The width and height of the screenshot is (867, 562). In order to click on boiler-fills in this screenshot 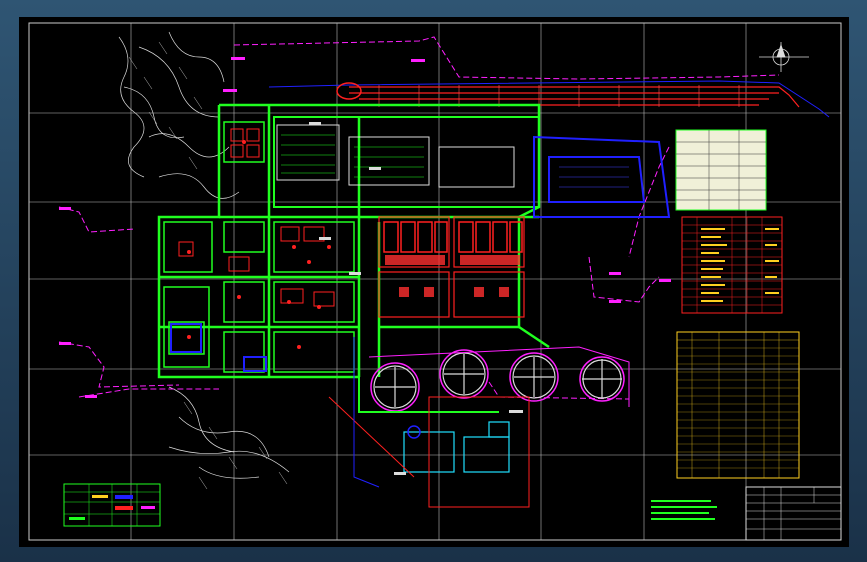, I will do `click(452, 276)`.